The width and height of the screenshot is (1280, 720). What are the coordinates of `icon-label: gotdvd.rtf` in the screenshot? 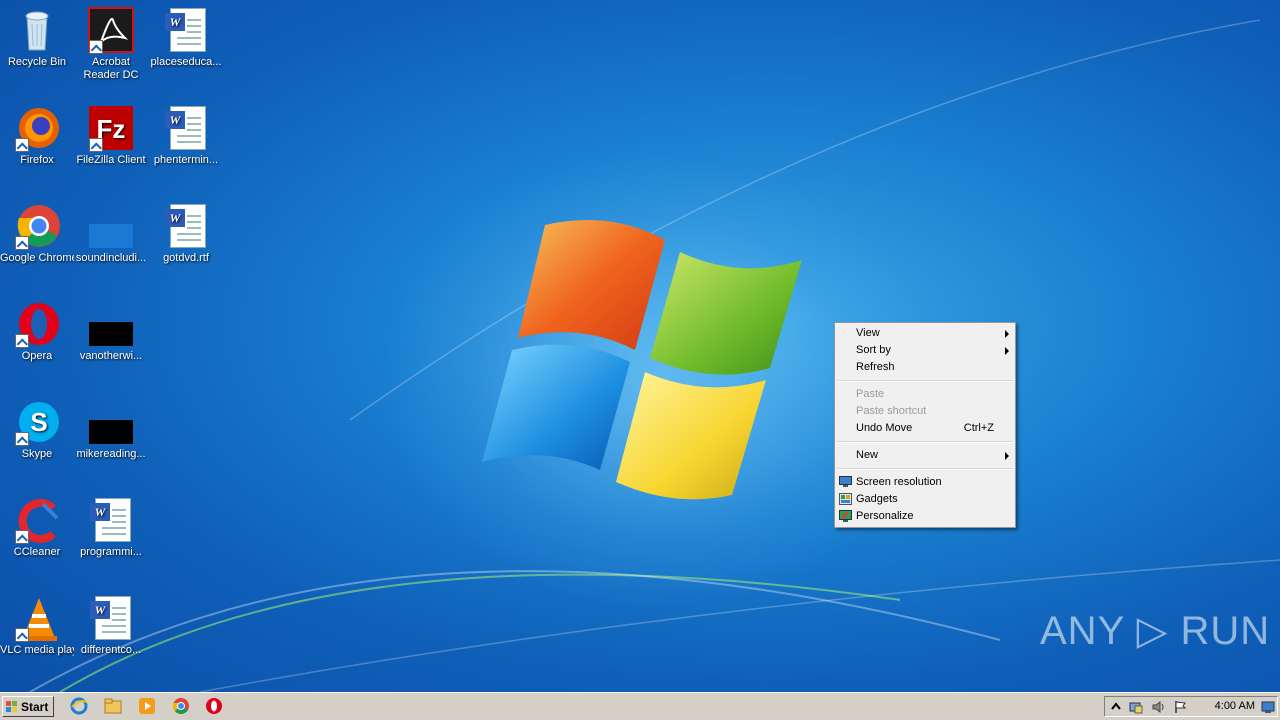 It's located at (186, 258).